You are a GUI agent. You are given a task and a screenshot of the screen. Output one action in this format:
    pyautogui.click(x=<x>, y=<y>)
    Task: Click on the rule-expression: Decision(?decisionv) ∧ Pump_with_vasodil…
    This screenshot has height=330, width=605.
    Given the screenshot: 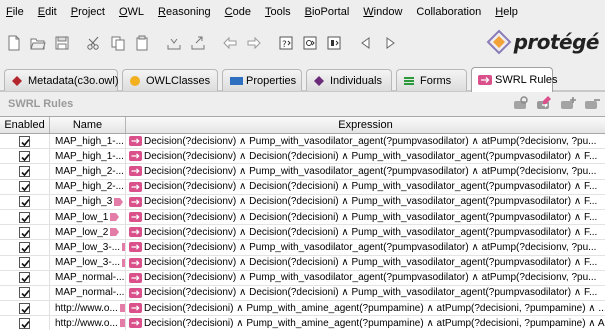 What is the action you would take?
    pyautogui.click(x=370, y=278)
    